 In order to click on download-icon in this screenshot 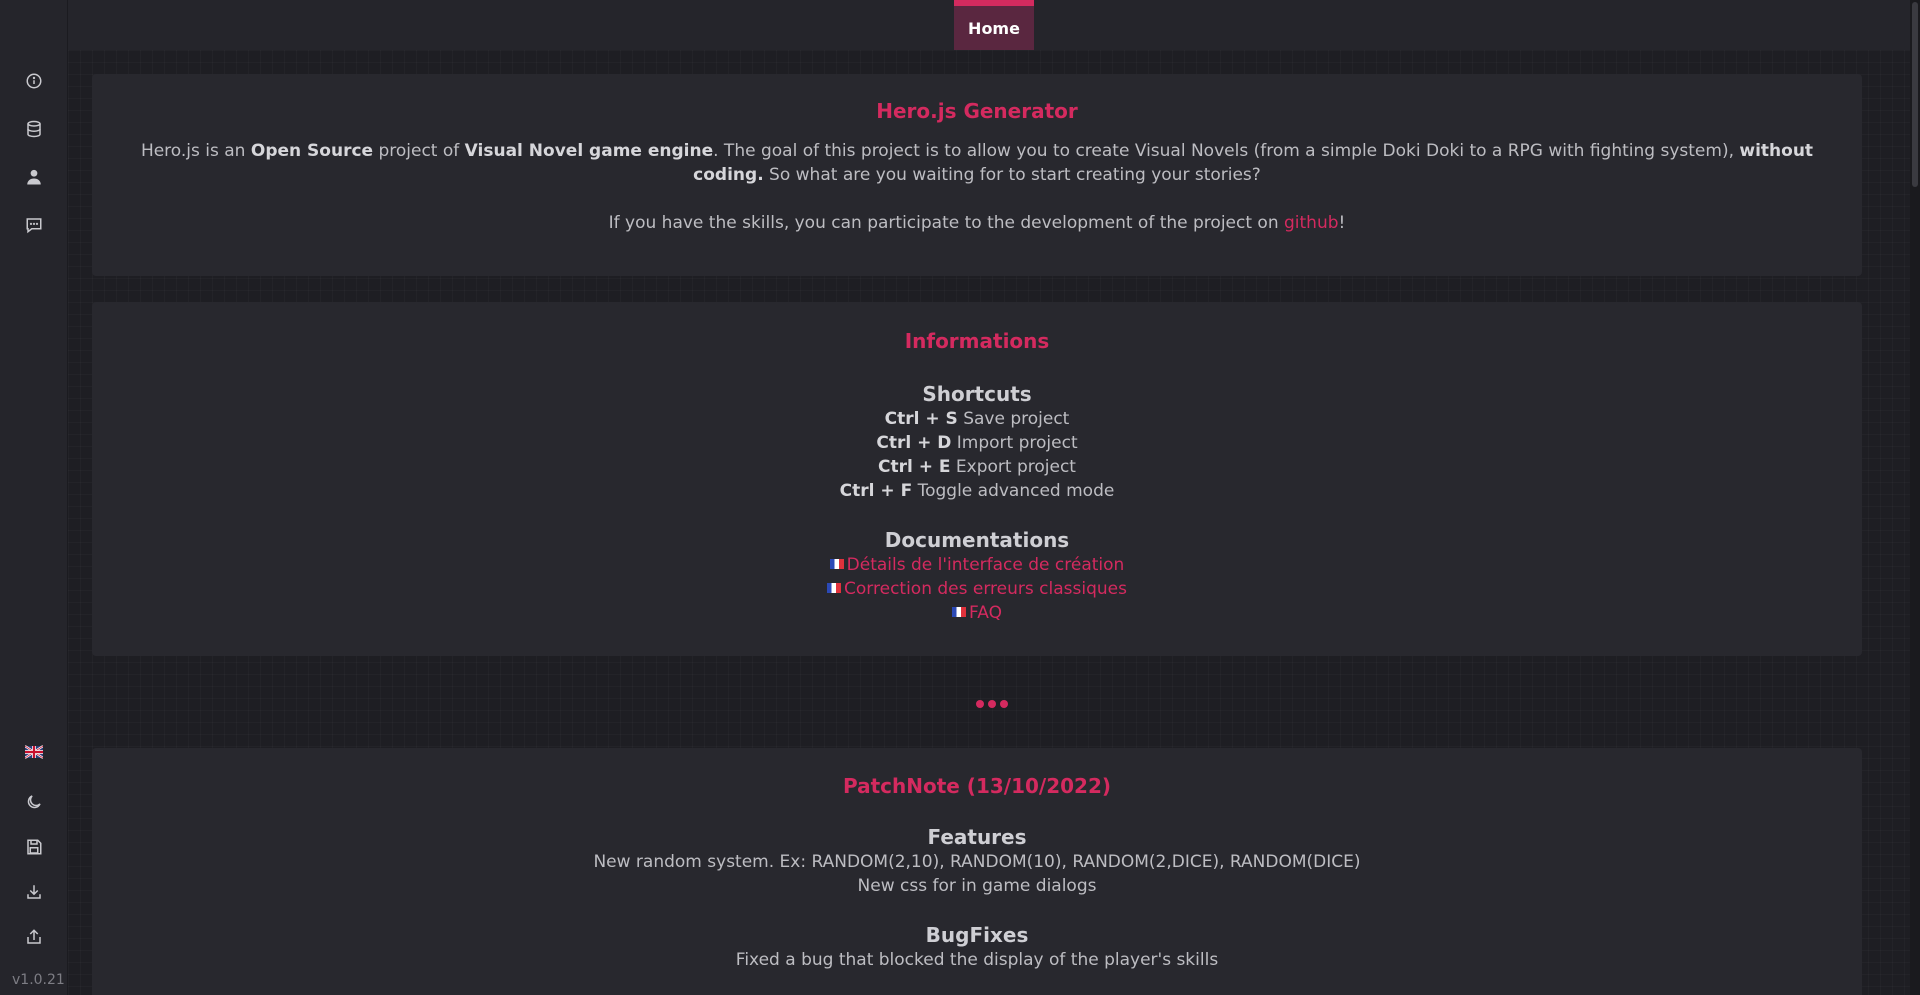, I will do `click(34, 892)`.